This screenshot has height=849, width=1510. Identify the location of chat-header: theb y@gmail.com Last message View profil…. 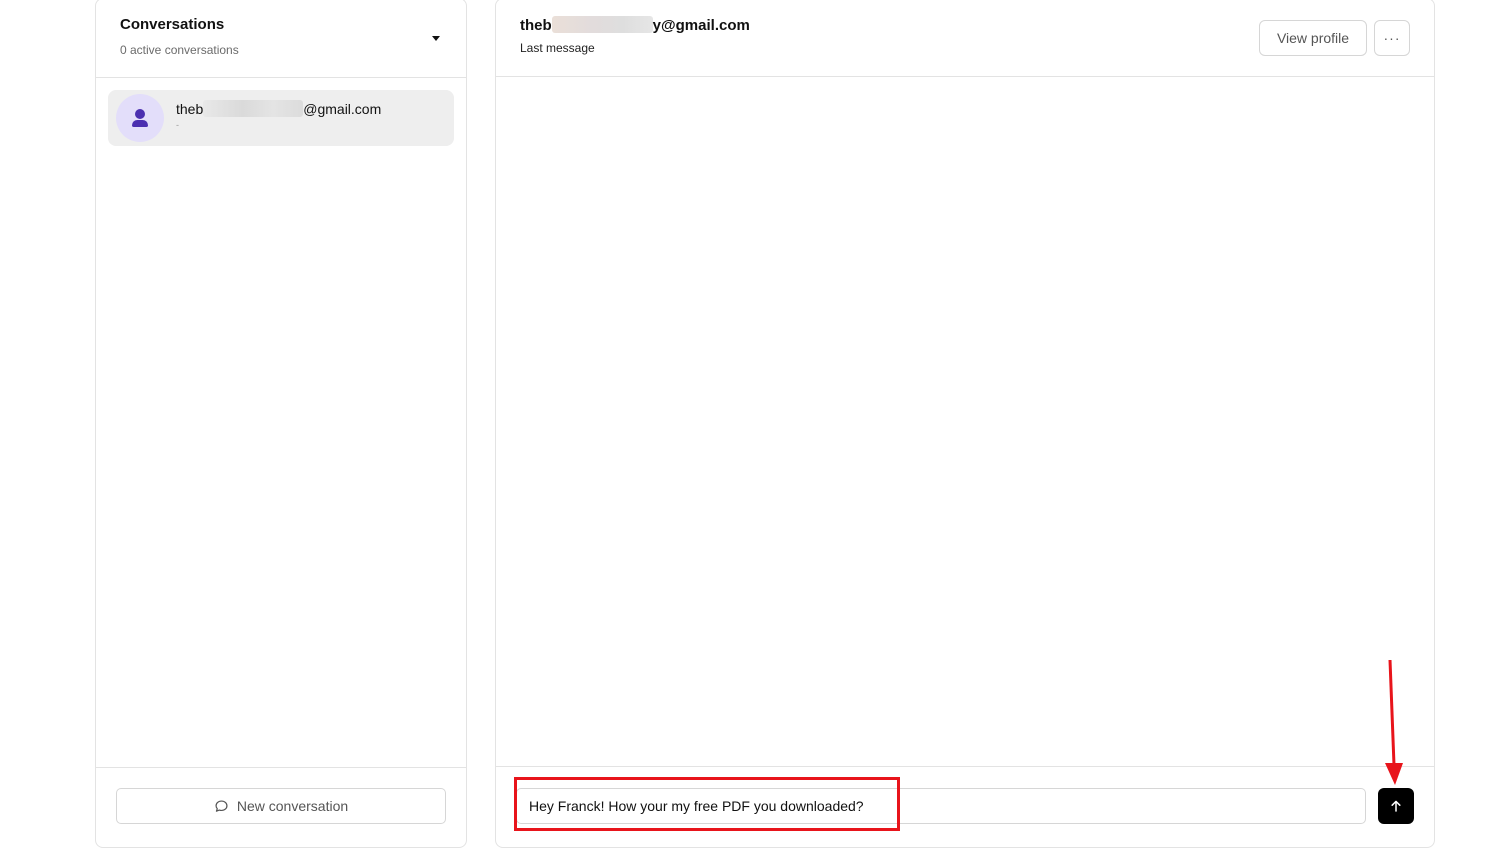
(965, 38).